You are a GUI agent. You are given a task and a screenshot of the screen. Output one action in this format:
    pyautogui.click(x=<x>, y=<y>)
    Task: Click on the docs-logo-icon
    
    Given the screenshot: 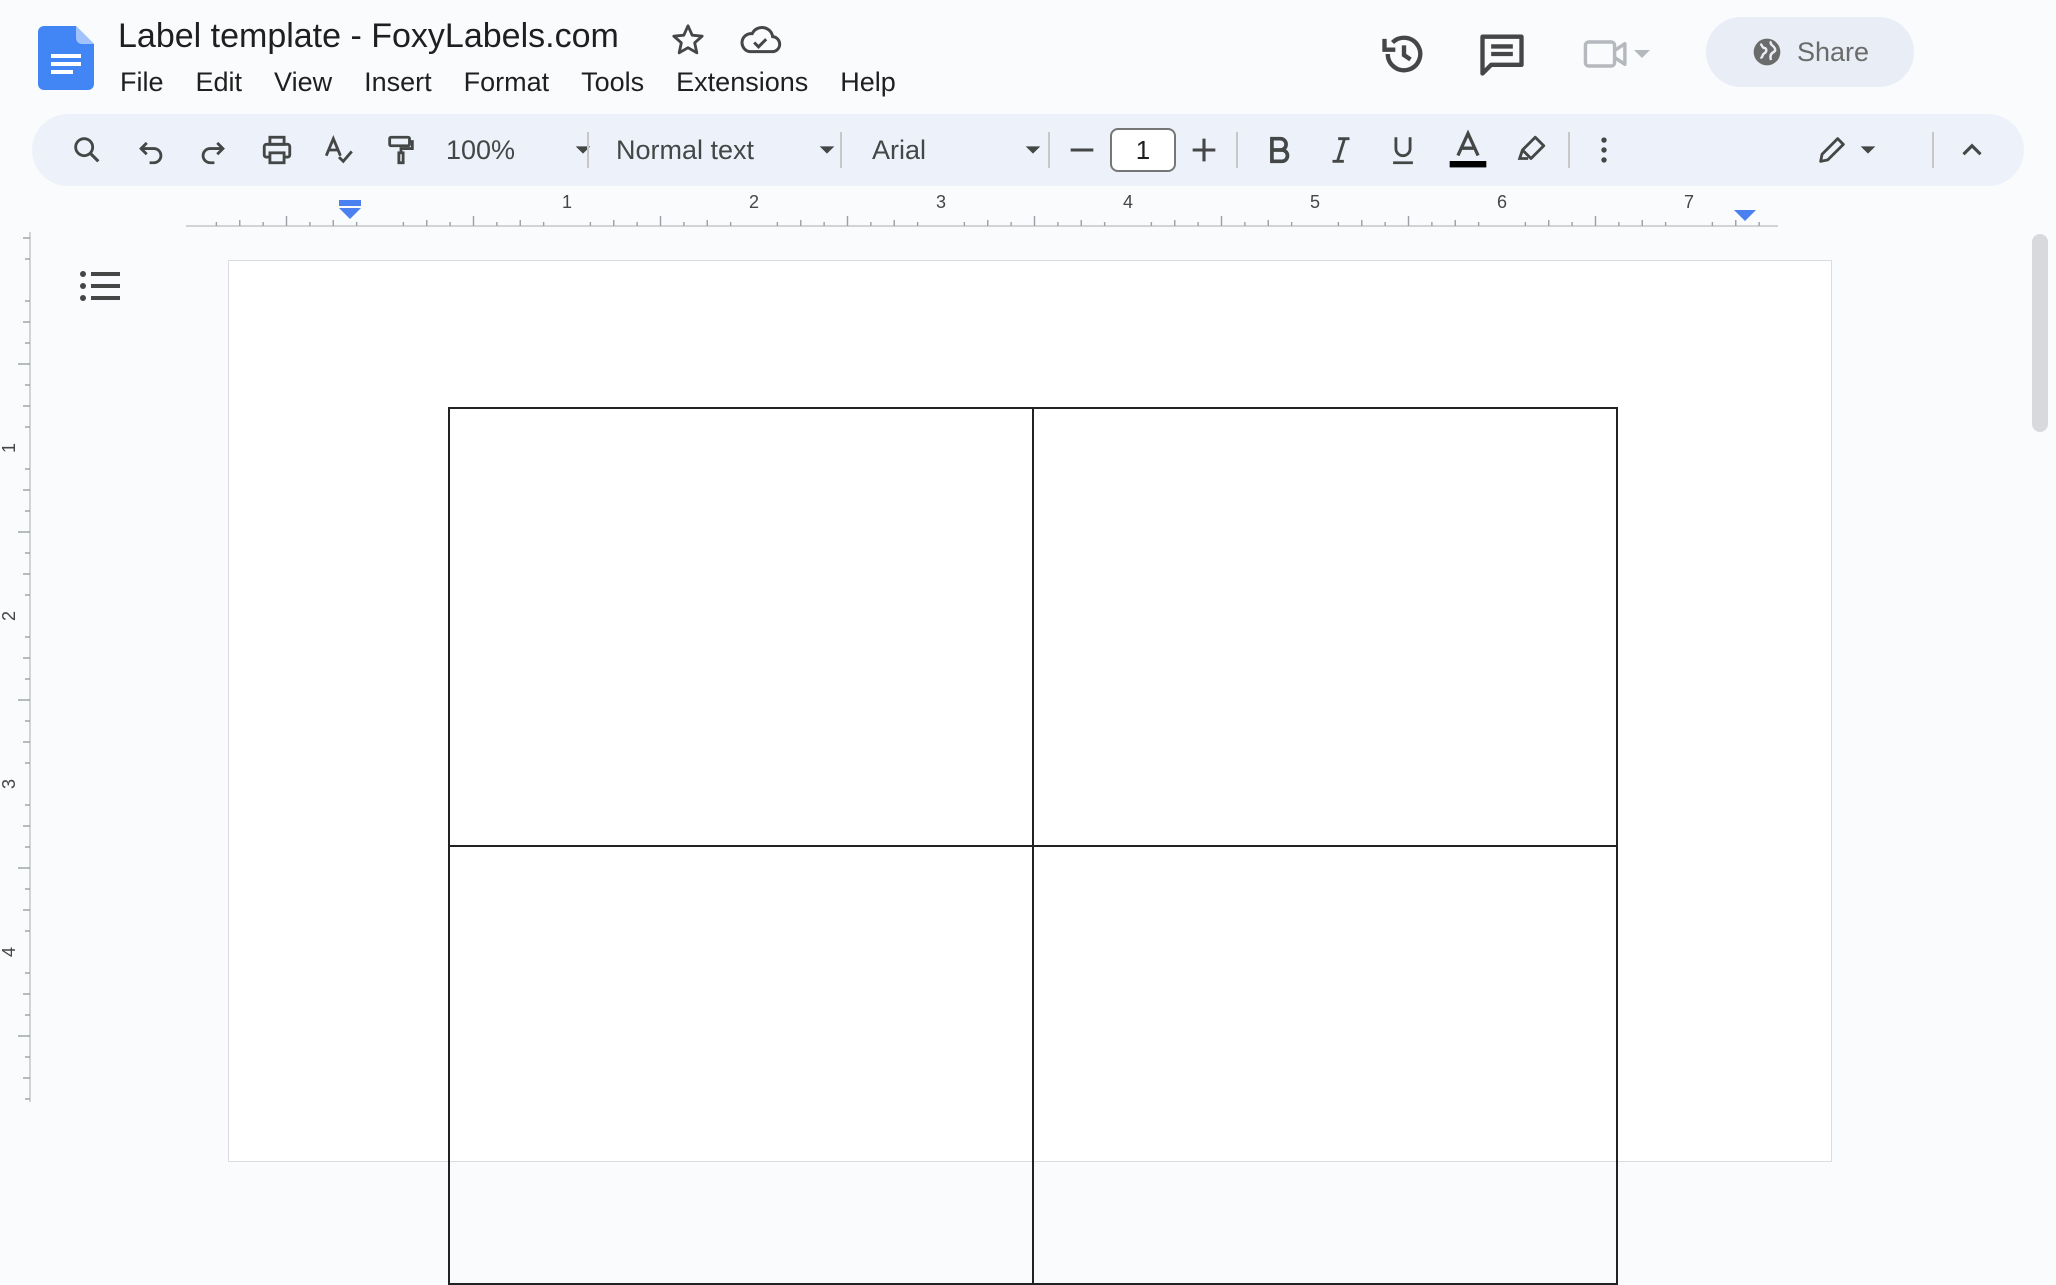 What is the action you would take?
    pyautogui.click(x=66, y=58)
    